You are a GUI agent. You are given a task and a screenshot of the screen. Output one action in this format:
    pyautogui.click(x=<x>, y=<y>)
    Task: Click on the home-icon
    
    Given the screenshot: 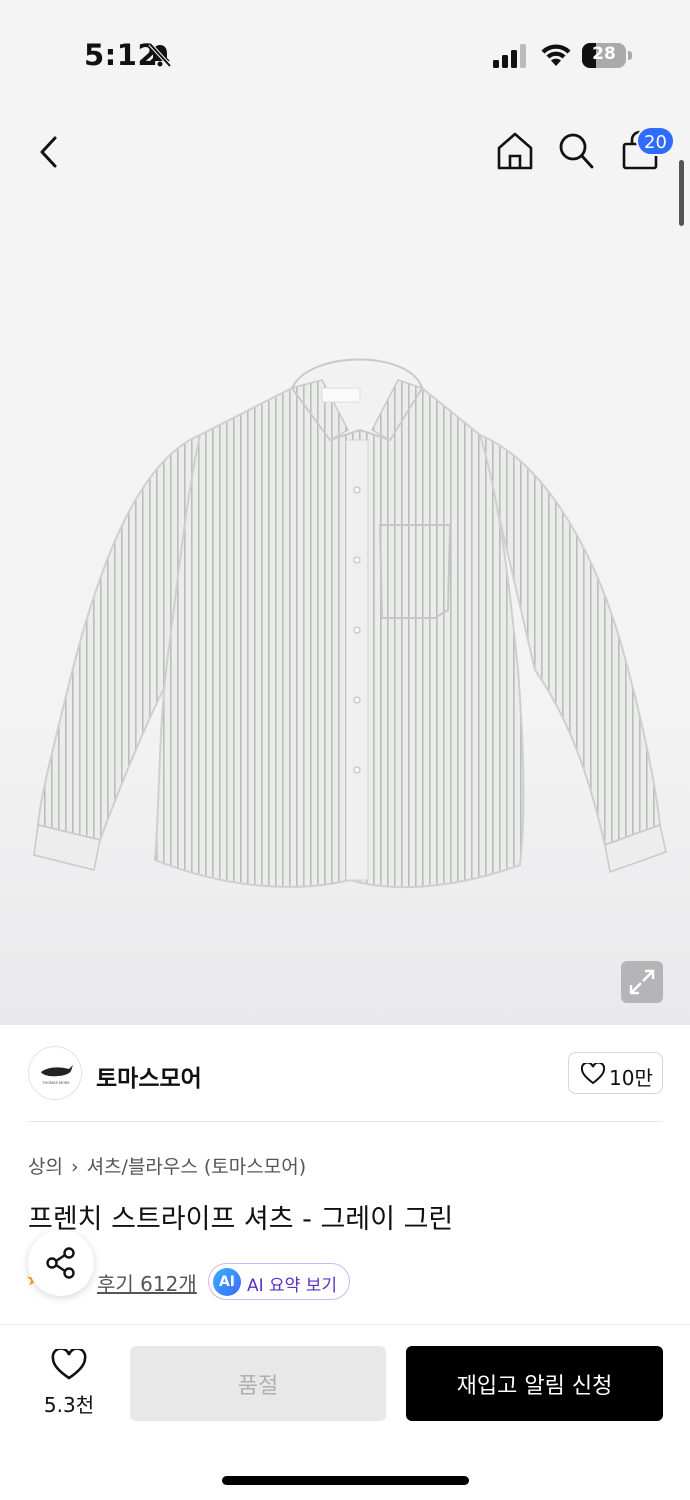 What is the action you would take?
    pyautogui.click(x=515, y=151)
    